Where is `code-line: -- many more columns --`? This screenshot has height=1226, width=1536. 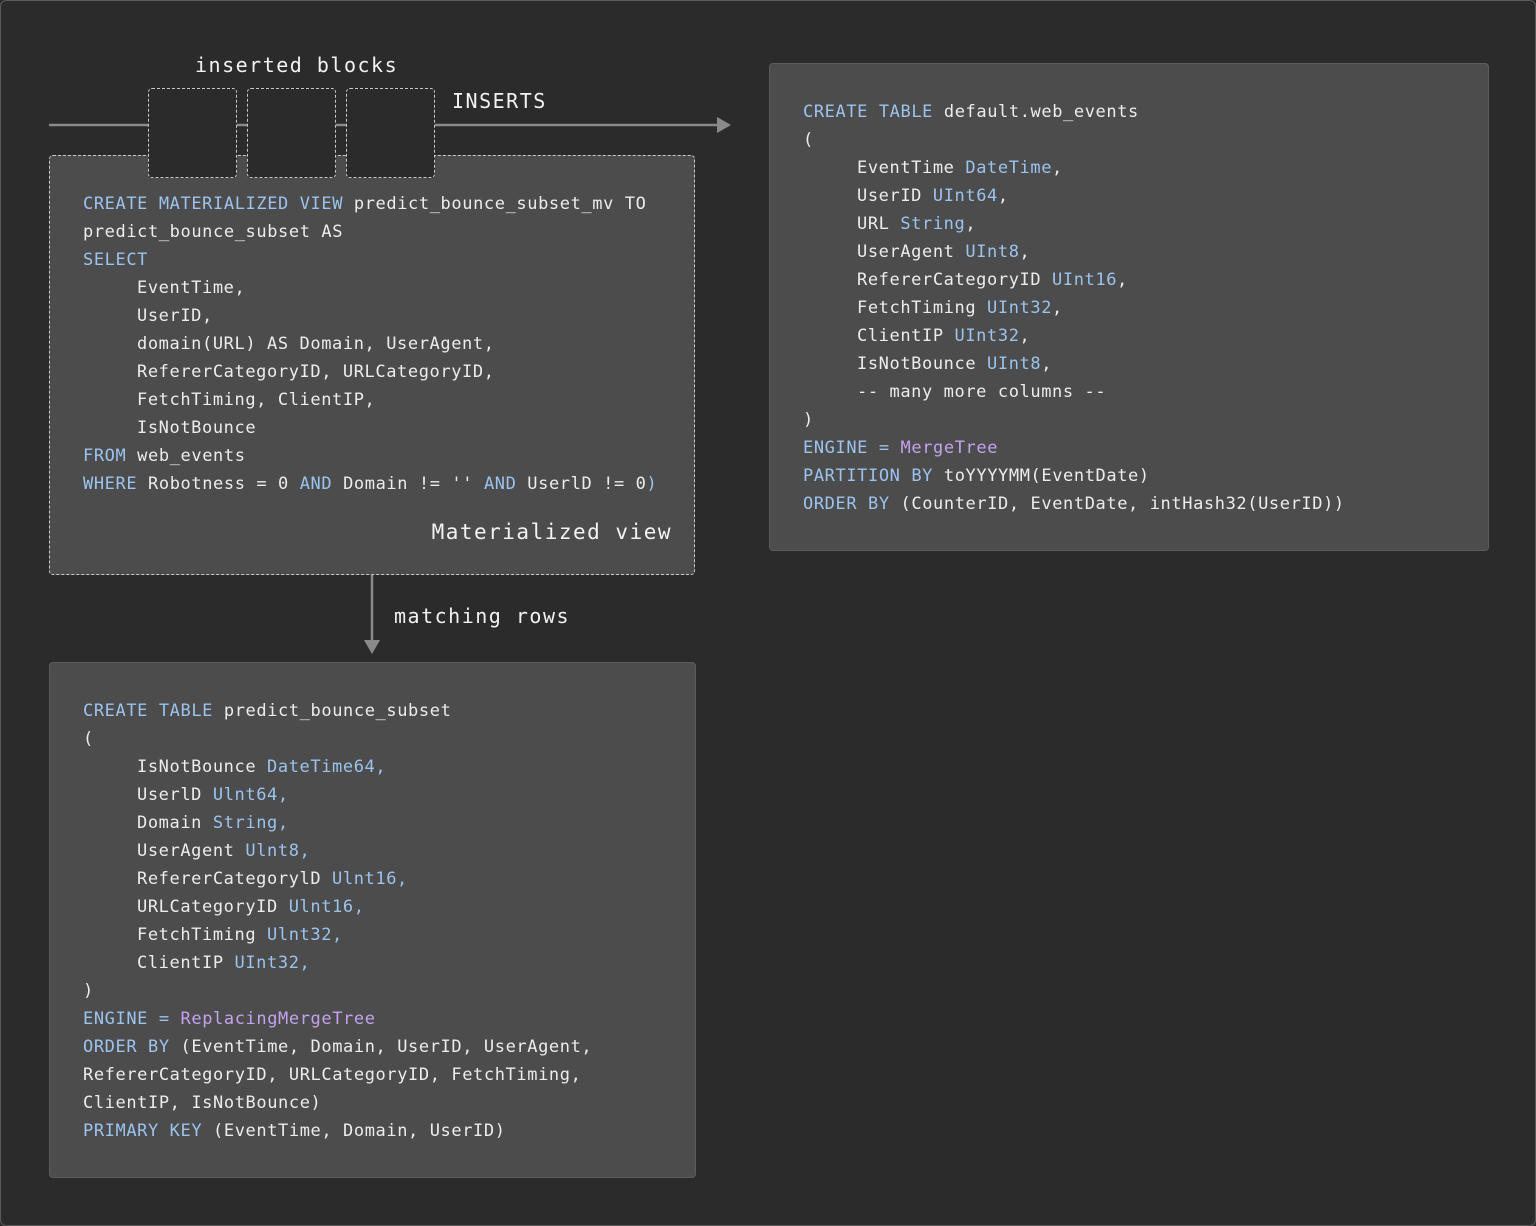
code-line: -- many more columns -- is located at coordinates (1074, 392).